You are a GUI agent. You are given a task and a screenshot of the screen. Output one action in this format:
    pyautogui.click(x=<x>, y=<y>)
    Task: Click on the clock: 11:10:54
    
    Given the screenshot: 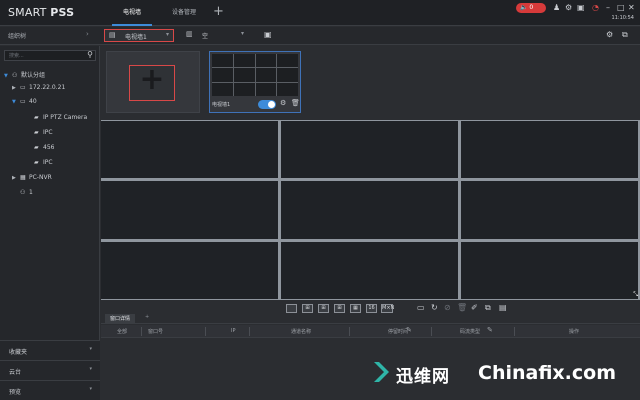 What is the action you would take?
    pyautogui.click(x=622, y=18)
    